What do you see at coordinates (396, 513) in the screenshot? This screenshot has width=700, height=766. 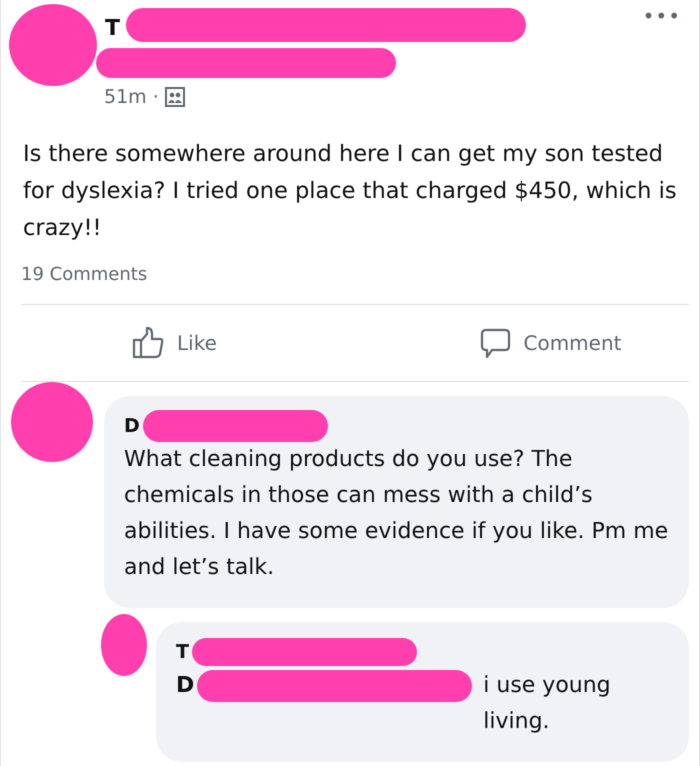 I see `comment-text: What cleaning products do you use? The chemicals in those can mess with a child’s abilities. I have some evidence if you like. Pm me and let’s talk.` at bounding box center [396, 513].